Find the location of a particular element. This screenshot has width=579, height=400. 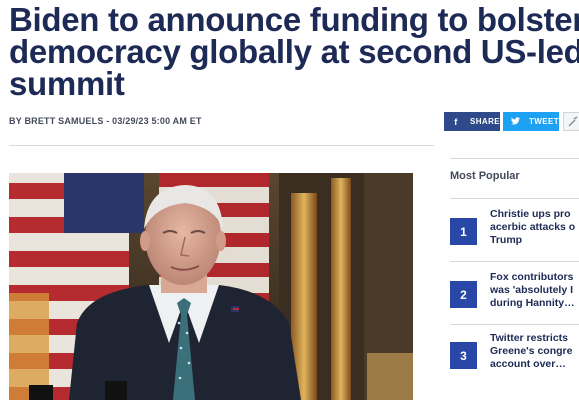

rank-badge: 2 is located at coordinates (463, 294).